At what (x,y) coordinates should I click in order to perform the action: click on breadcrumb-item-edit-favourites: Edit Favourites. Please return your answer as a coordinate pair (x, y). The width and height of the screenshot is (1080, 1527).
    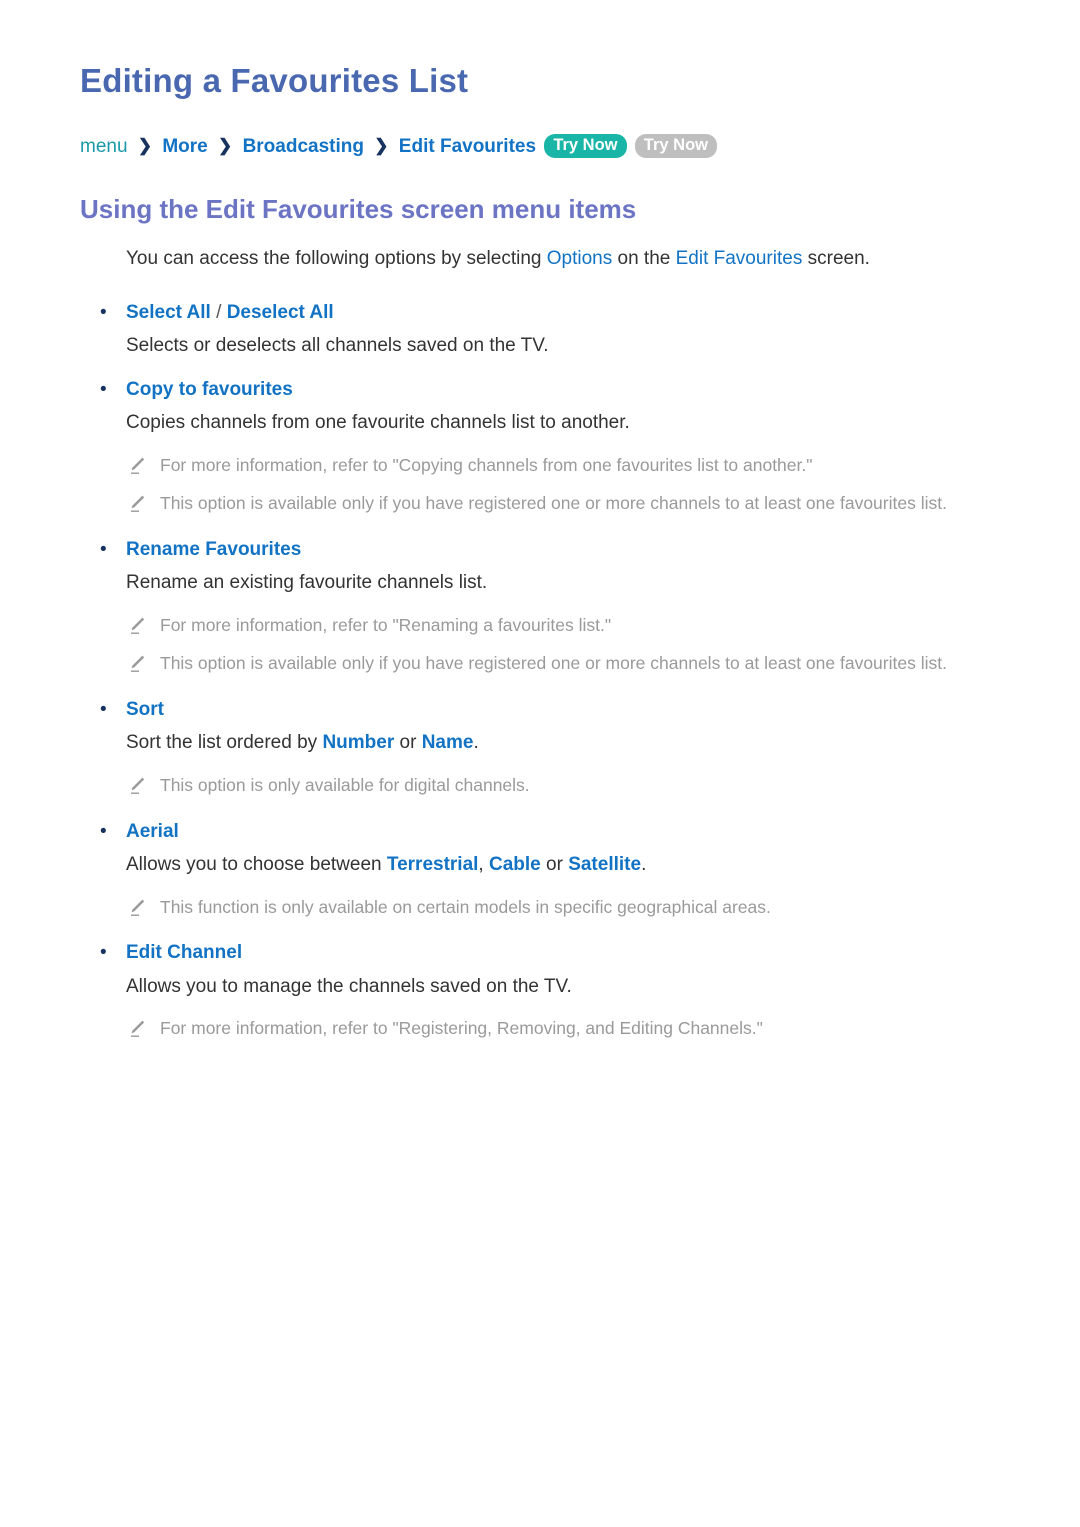
    Looking at the image, I should click on (467, 146).